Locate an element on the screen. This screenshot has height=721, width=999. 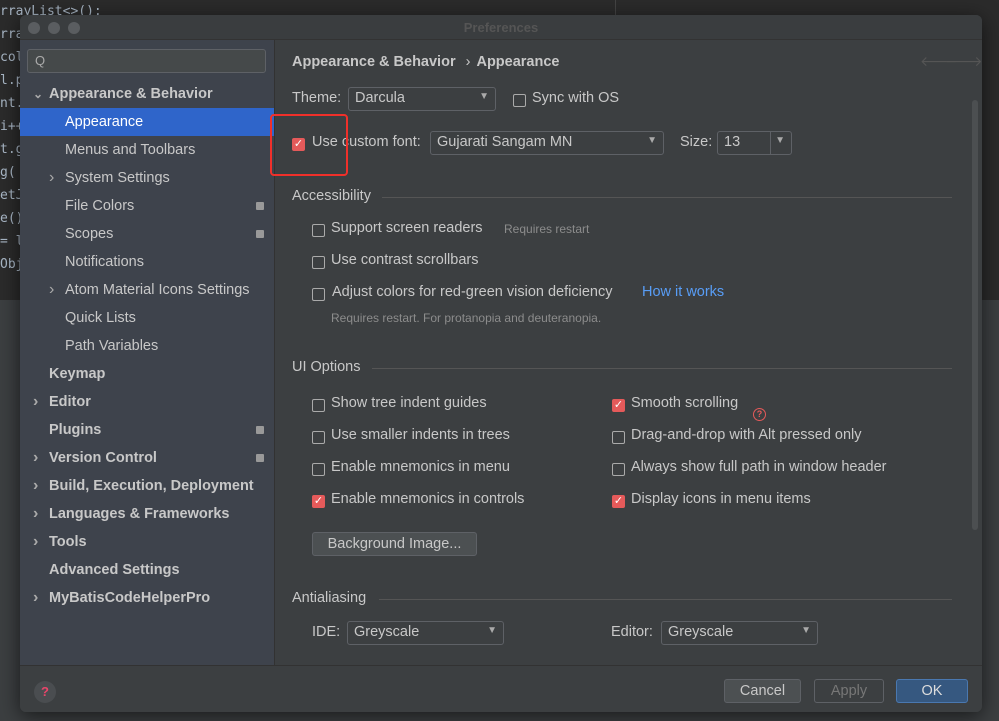
sidebar-item: File Colors is located at coordinates (147, 206).